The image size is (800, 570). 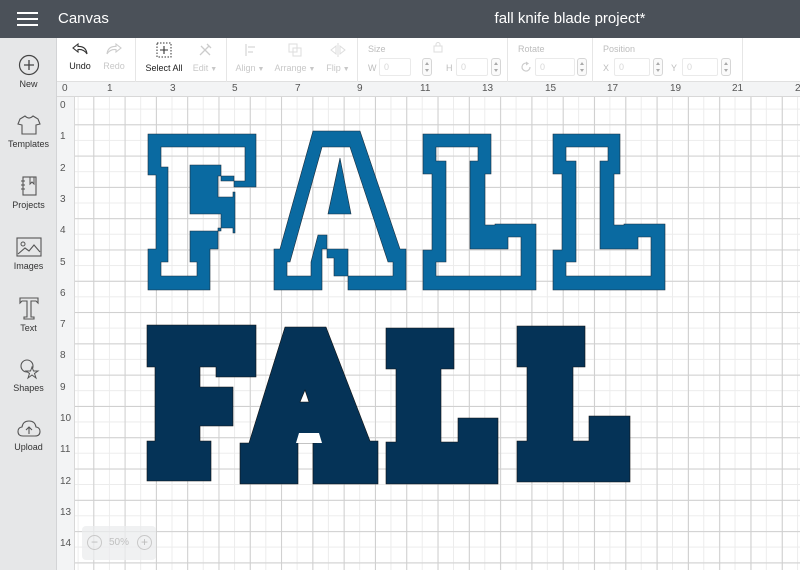 I want to click on sidebar-item-label: Upload, so click(x=28, y=447).